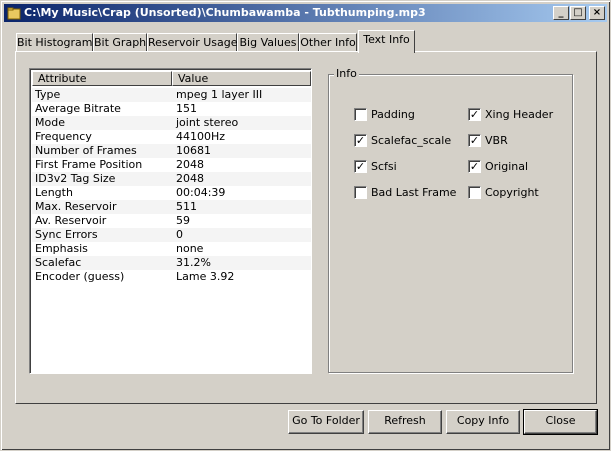 The width and height of the screenshot is (611, 451). What do you see at coordinates (71, 220) in the screenshot?
I see `row-attribute: Av. Reservoir` at bounding box center [71, 220].